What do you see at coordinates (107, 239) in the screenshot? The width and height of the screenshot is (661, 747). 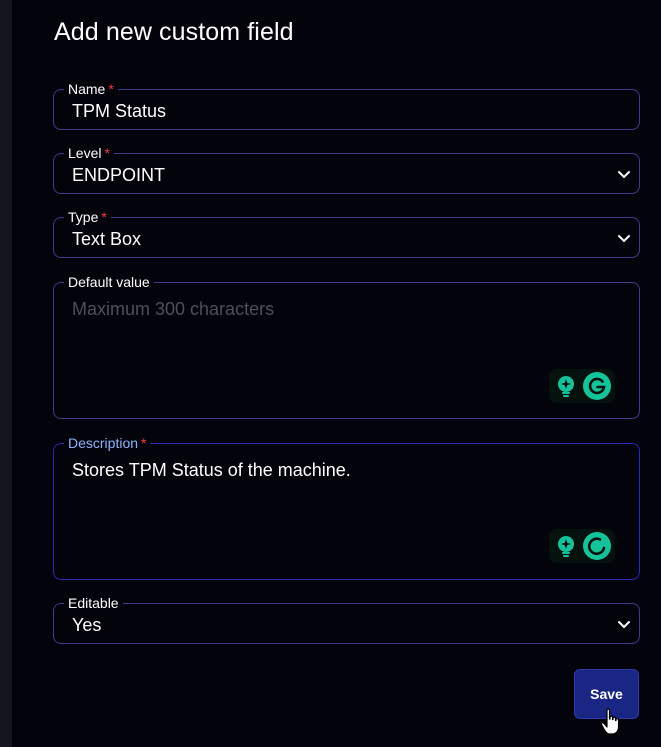 I see `type-selected-value: Text Box` at bounding box center [107, 239].